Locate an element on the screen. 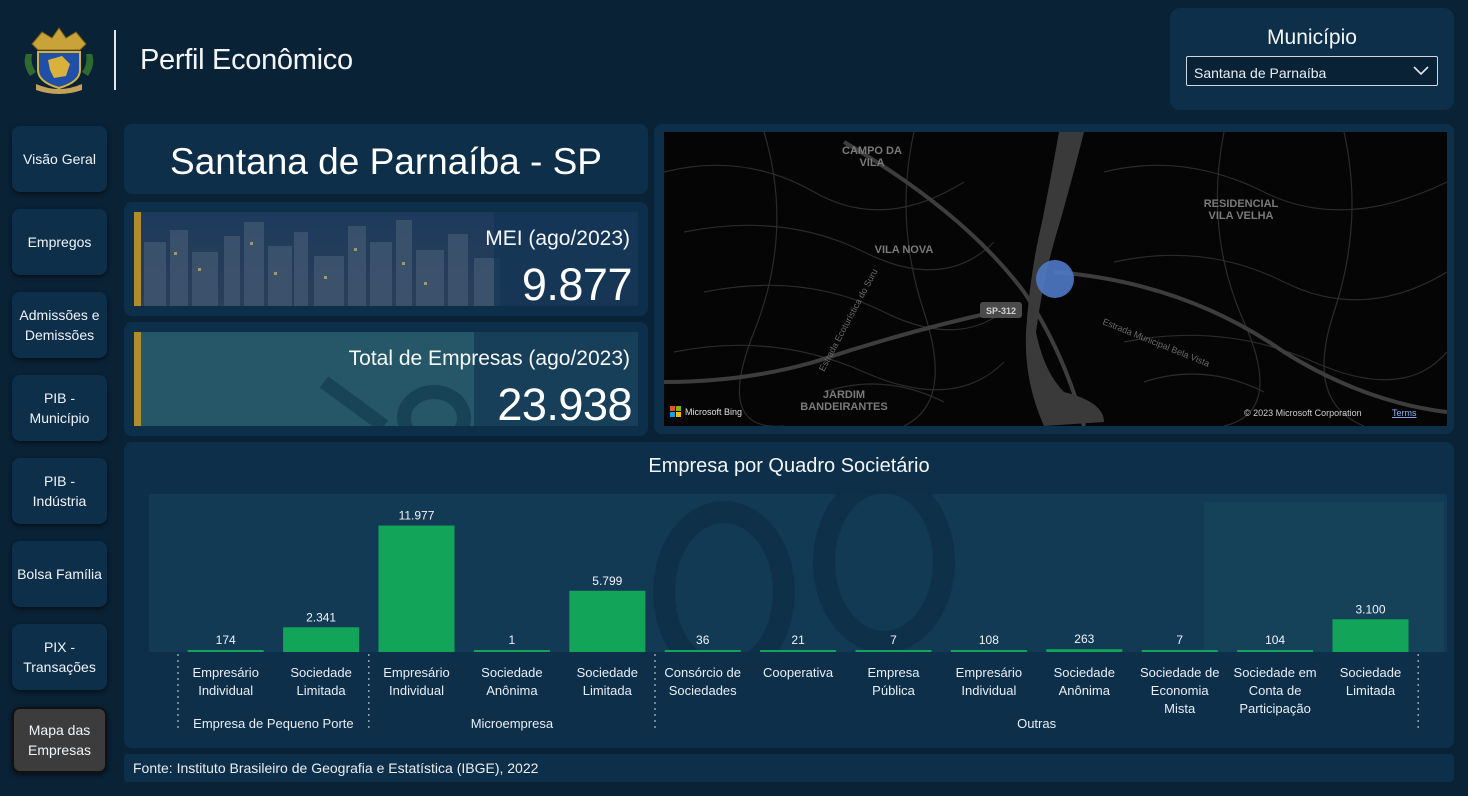  chart-x-tick-label: Mista is located at coordinates (1180, 708).